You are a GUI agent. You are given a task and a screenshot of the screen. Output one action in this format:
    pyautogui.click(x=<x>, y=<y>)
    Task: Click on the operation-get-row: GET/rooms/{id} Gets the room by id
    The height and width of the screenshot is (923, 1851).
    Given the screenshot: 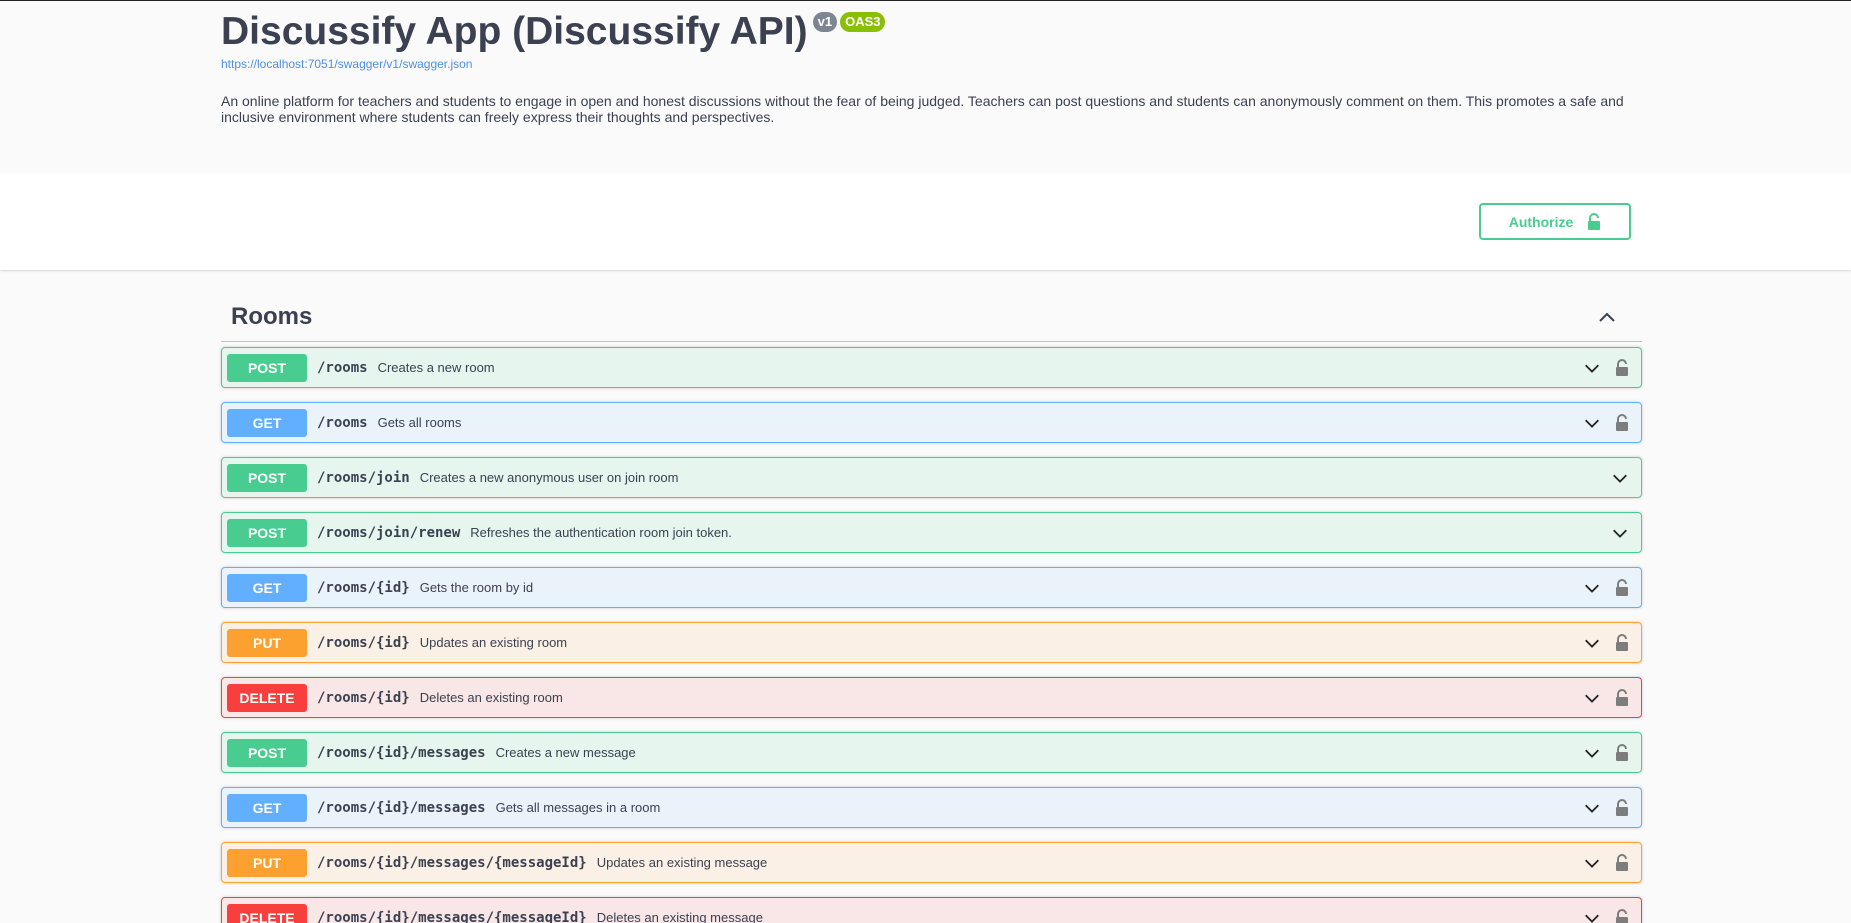 What is the action you would take?
    pyautogui.click(x=931, y=587)
    